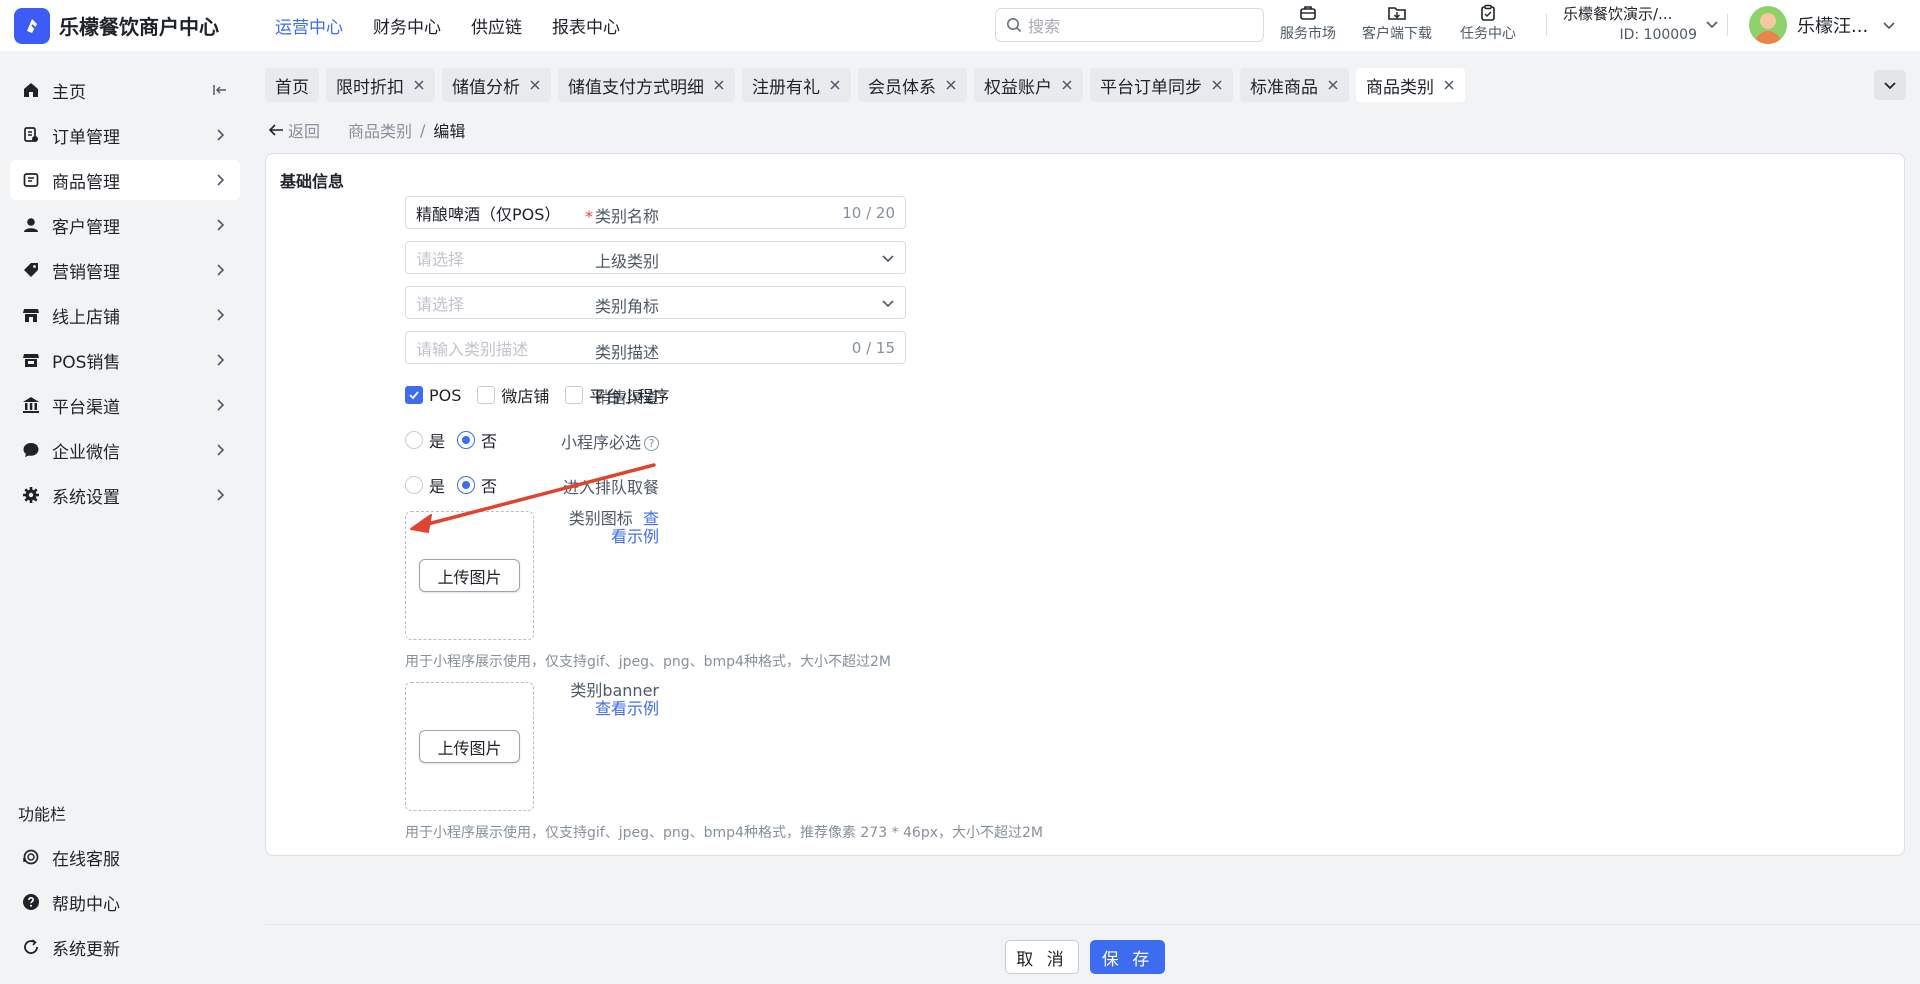  What do you see at coordinates (125, 135) in the screenshot?
I see `sidebar-item-orders: 订单管理` at bounding box center [125, 135].